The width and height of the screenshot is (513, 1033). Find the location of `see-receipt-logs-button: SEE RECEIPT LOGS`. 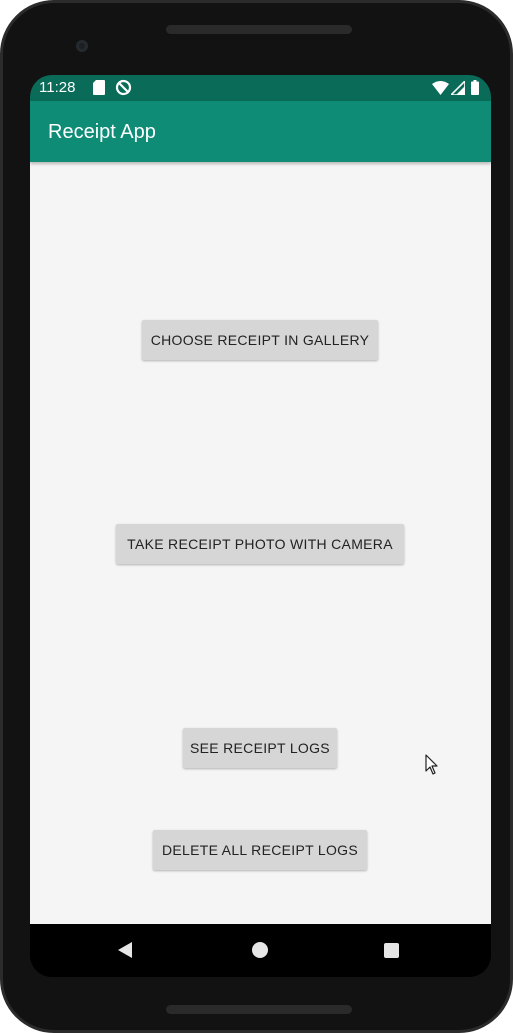

see-receipt-logs-button: SEE RECEIPT LOGS is located at coordinates (260, 748).